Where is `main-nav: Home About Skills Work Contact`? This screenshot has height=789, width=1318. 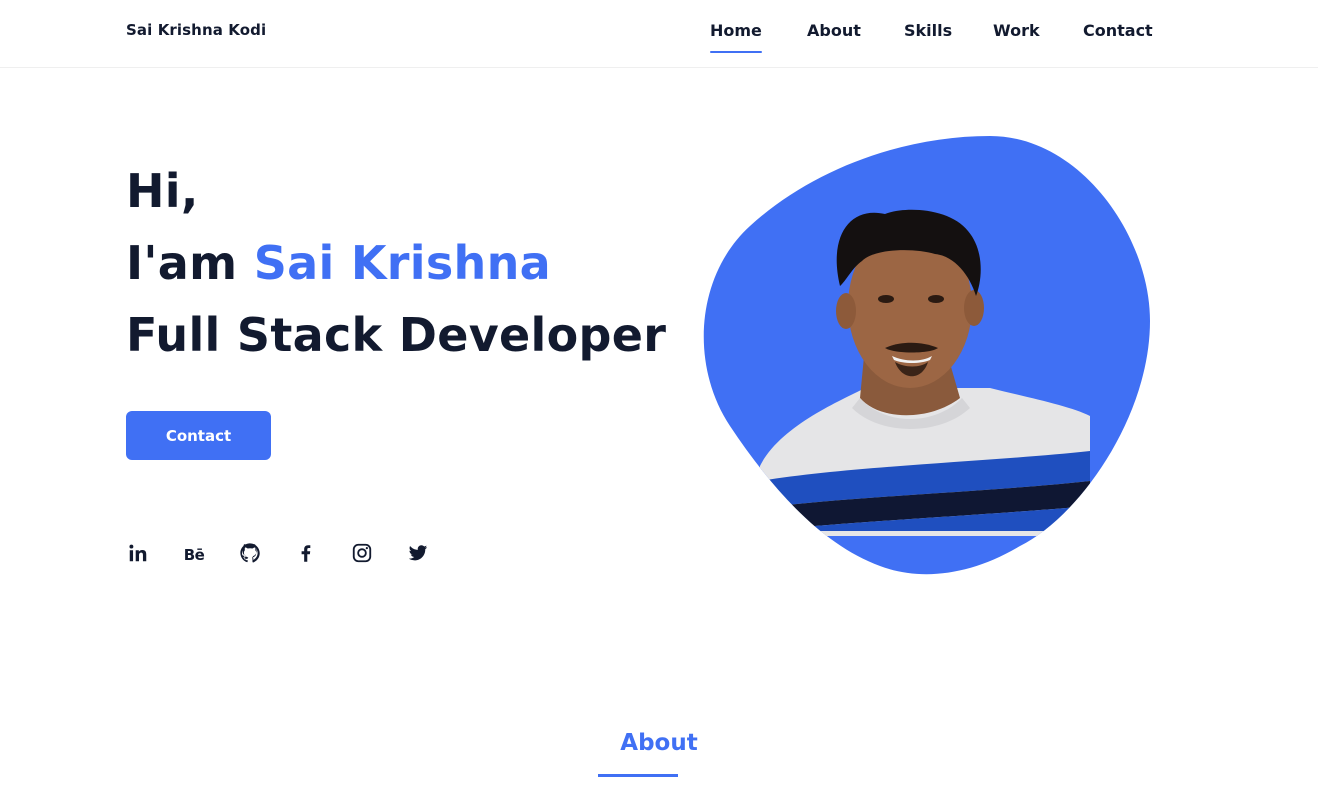 main-nav: Home About Skills Work Contact is located at coordinates (659, 41).